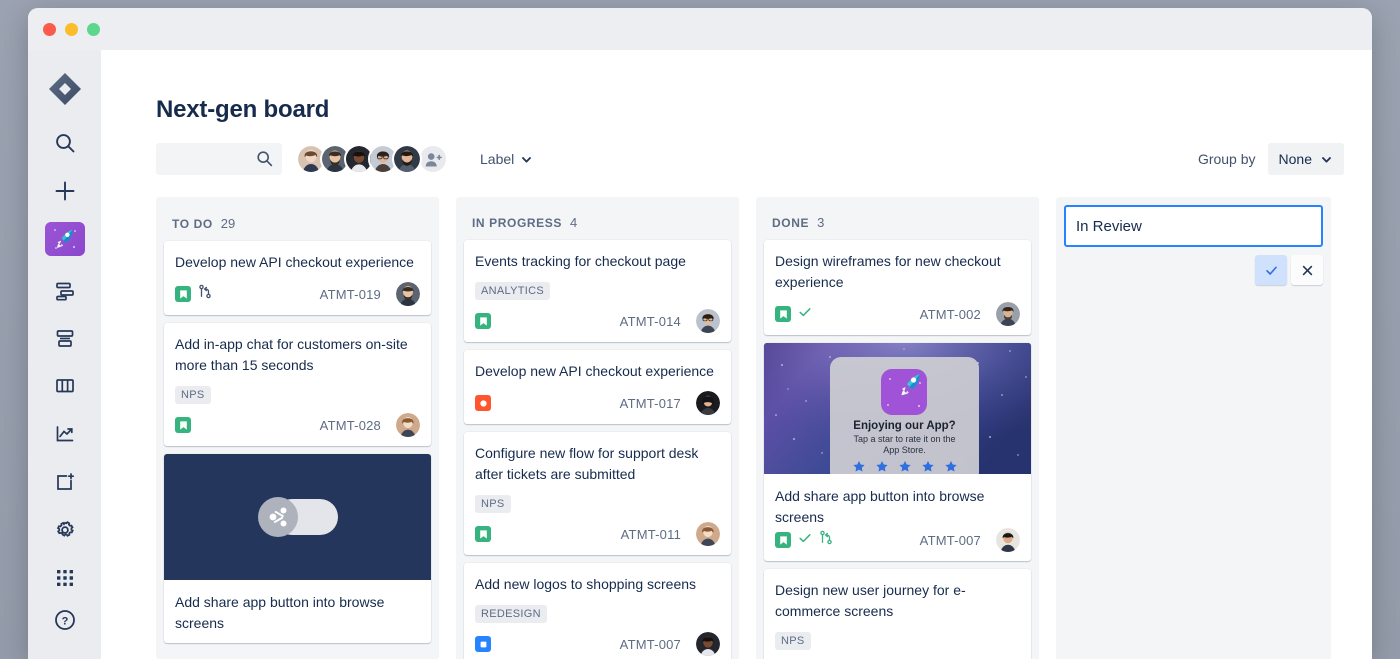 Image resolution: width=1400 pixels, height=659 pixels. Describe the element at coordinates (950, 314) in the screenshot. I see `issue-key: ATMT-002` at that location.